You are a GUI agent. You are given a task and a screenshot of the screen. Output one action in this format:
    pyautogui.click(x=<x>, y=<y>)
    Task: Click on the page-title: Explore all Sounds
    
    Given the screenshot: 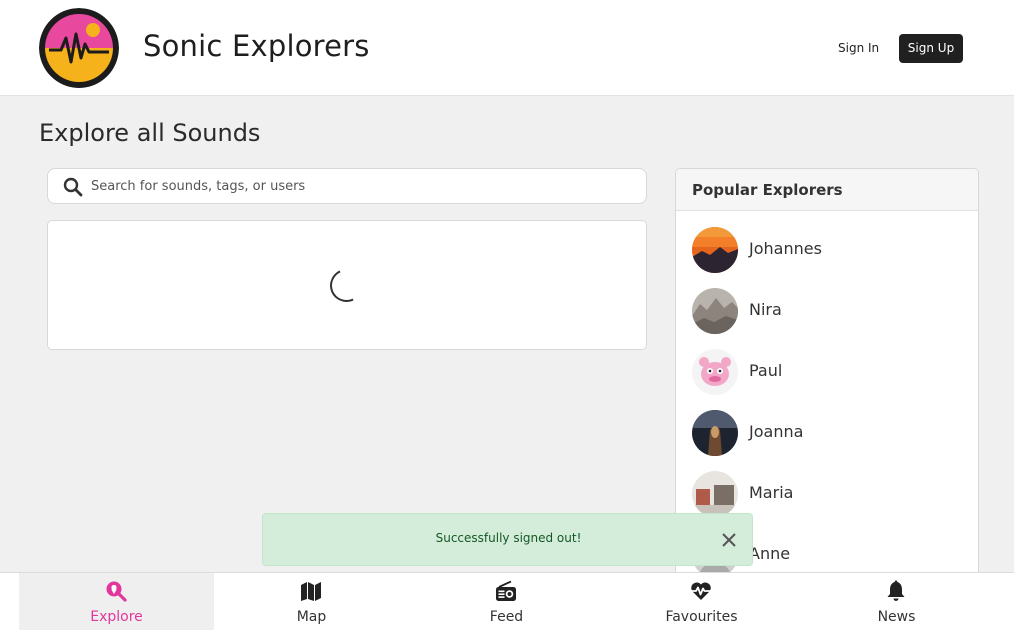 What is the action you would take?
    pyautogui.click(x=150, y=133)
    